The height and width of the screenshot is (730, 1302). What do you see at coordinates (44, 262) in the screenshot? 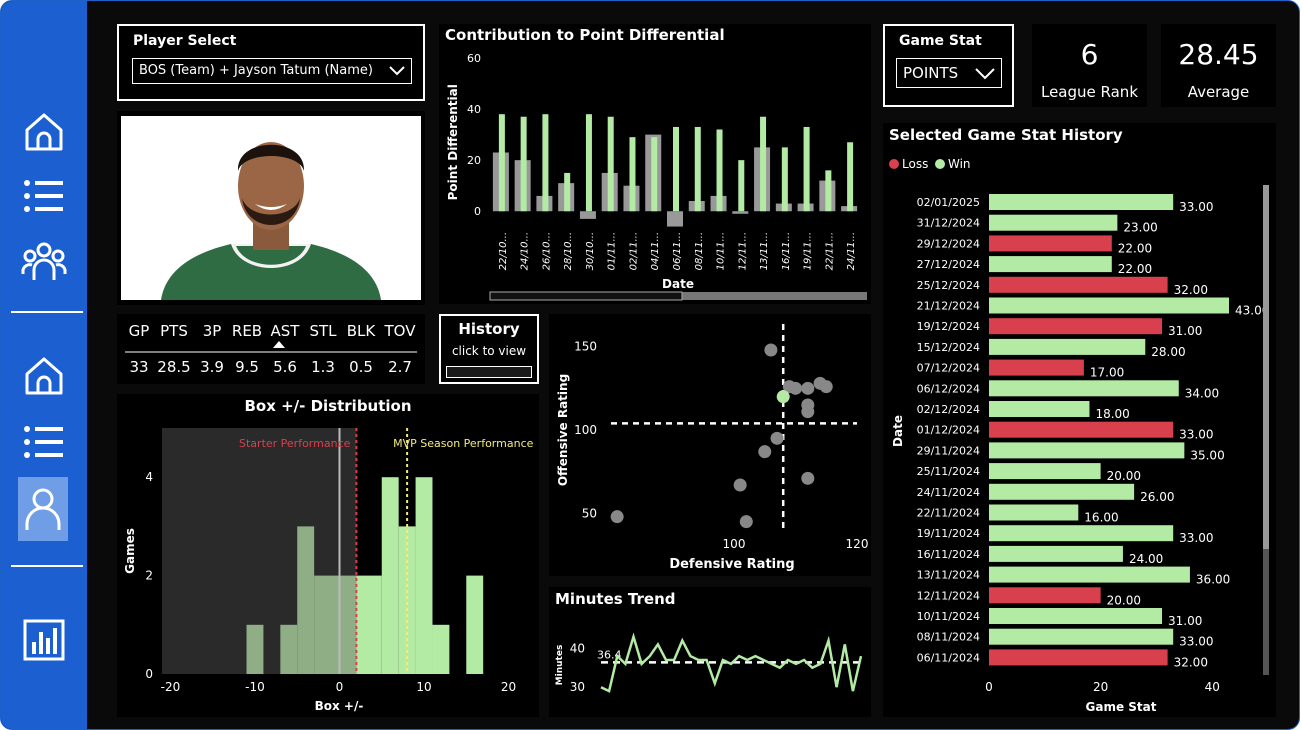
I see `people-icon` at bounding box center [44, 262].